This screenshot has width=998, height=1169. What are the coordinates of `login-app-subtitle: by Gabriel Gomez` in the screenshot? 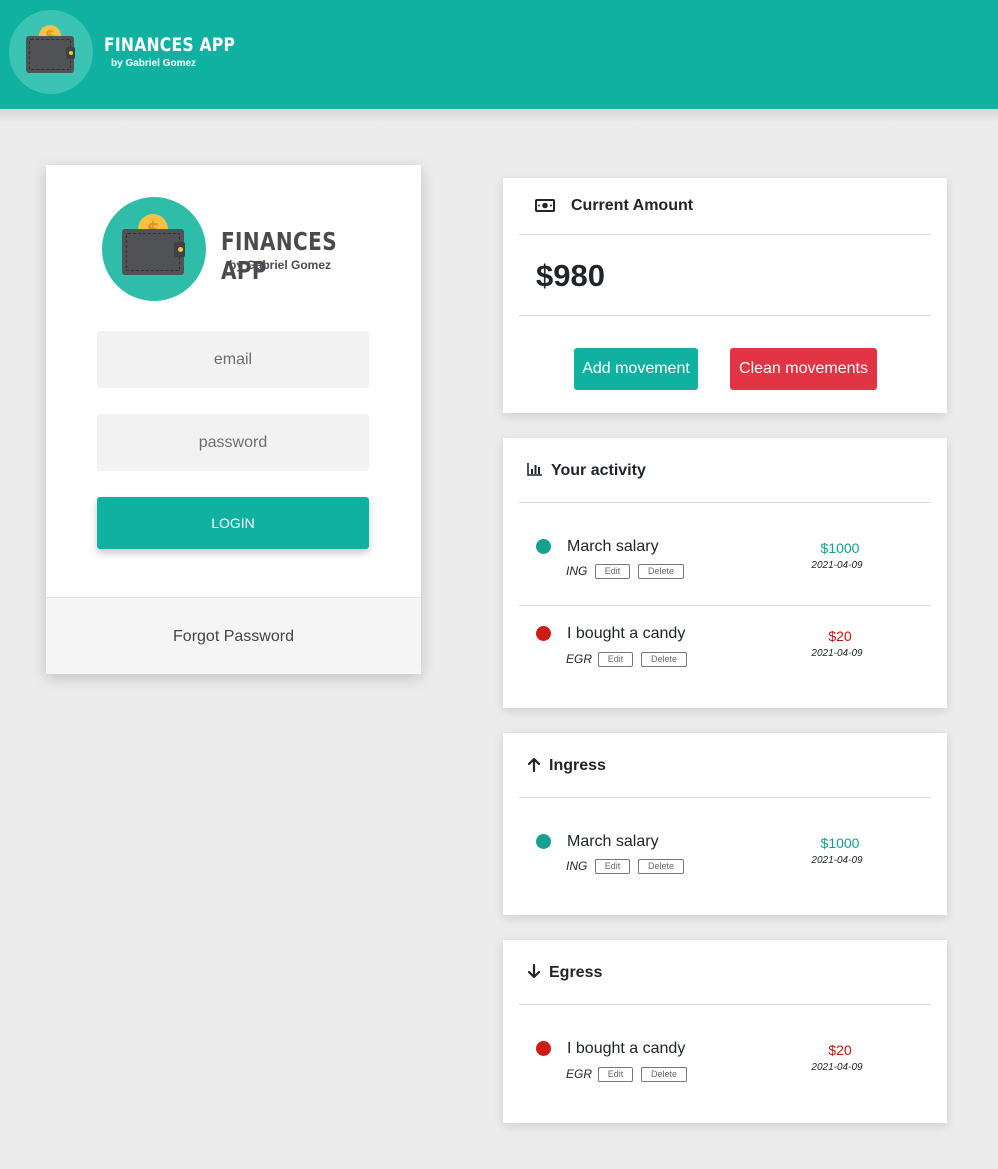 It's located at (280, 265).